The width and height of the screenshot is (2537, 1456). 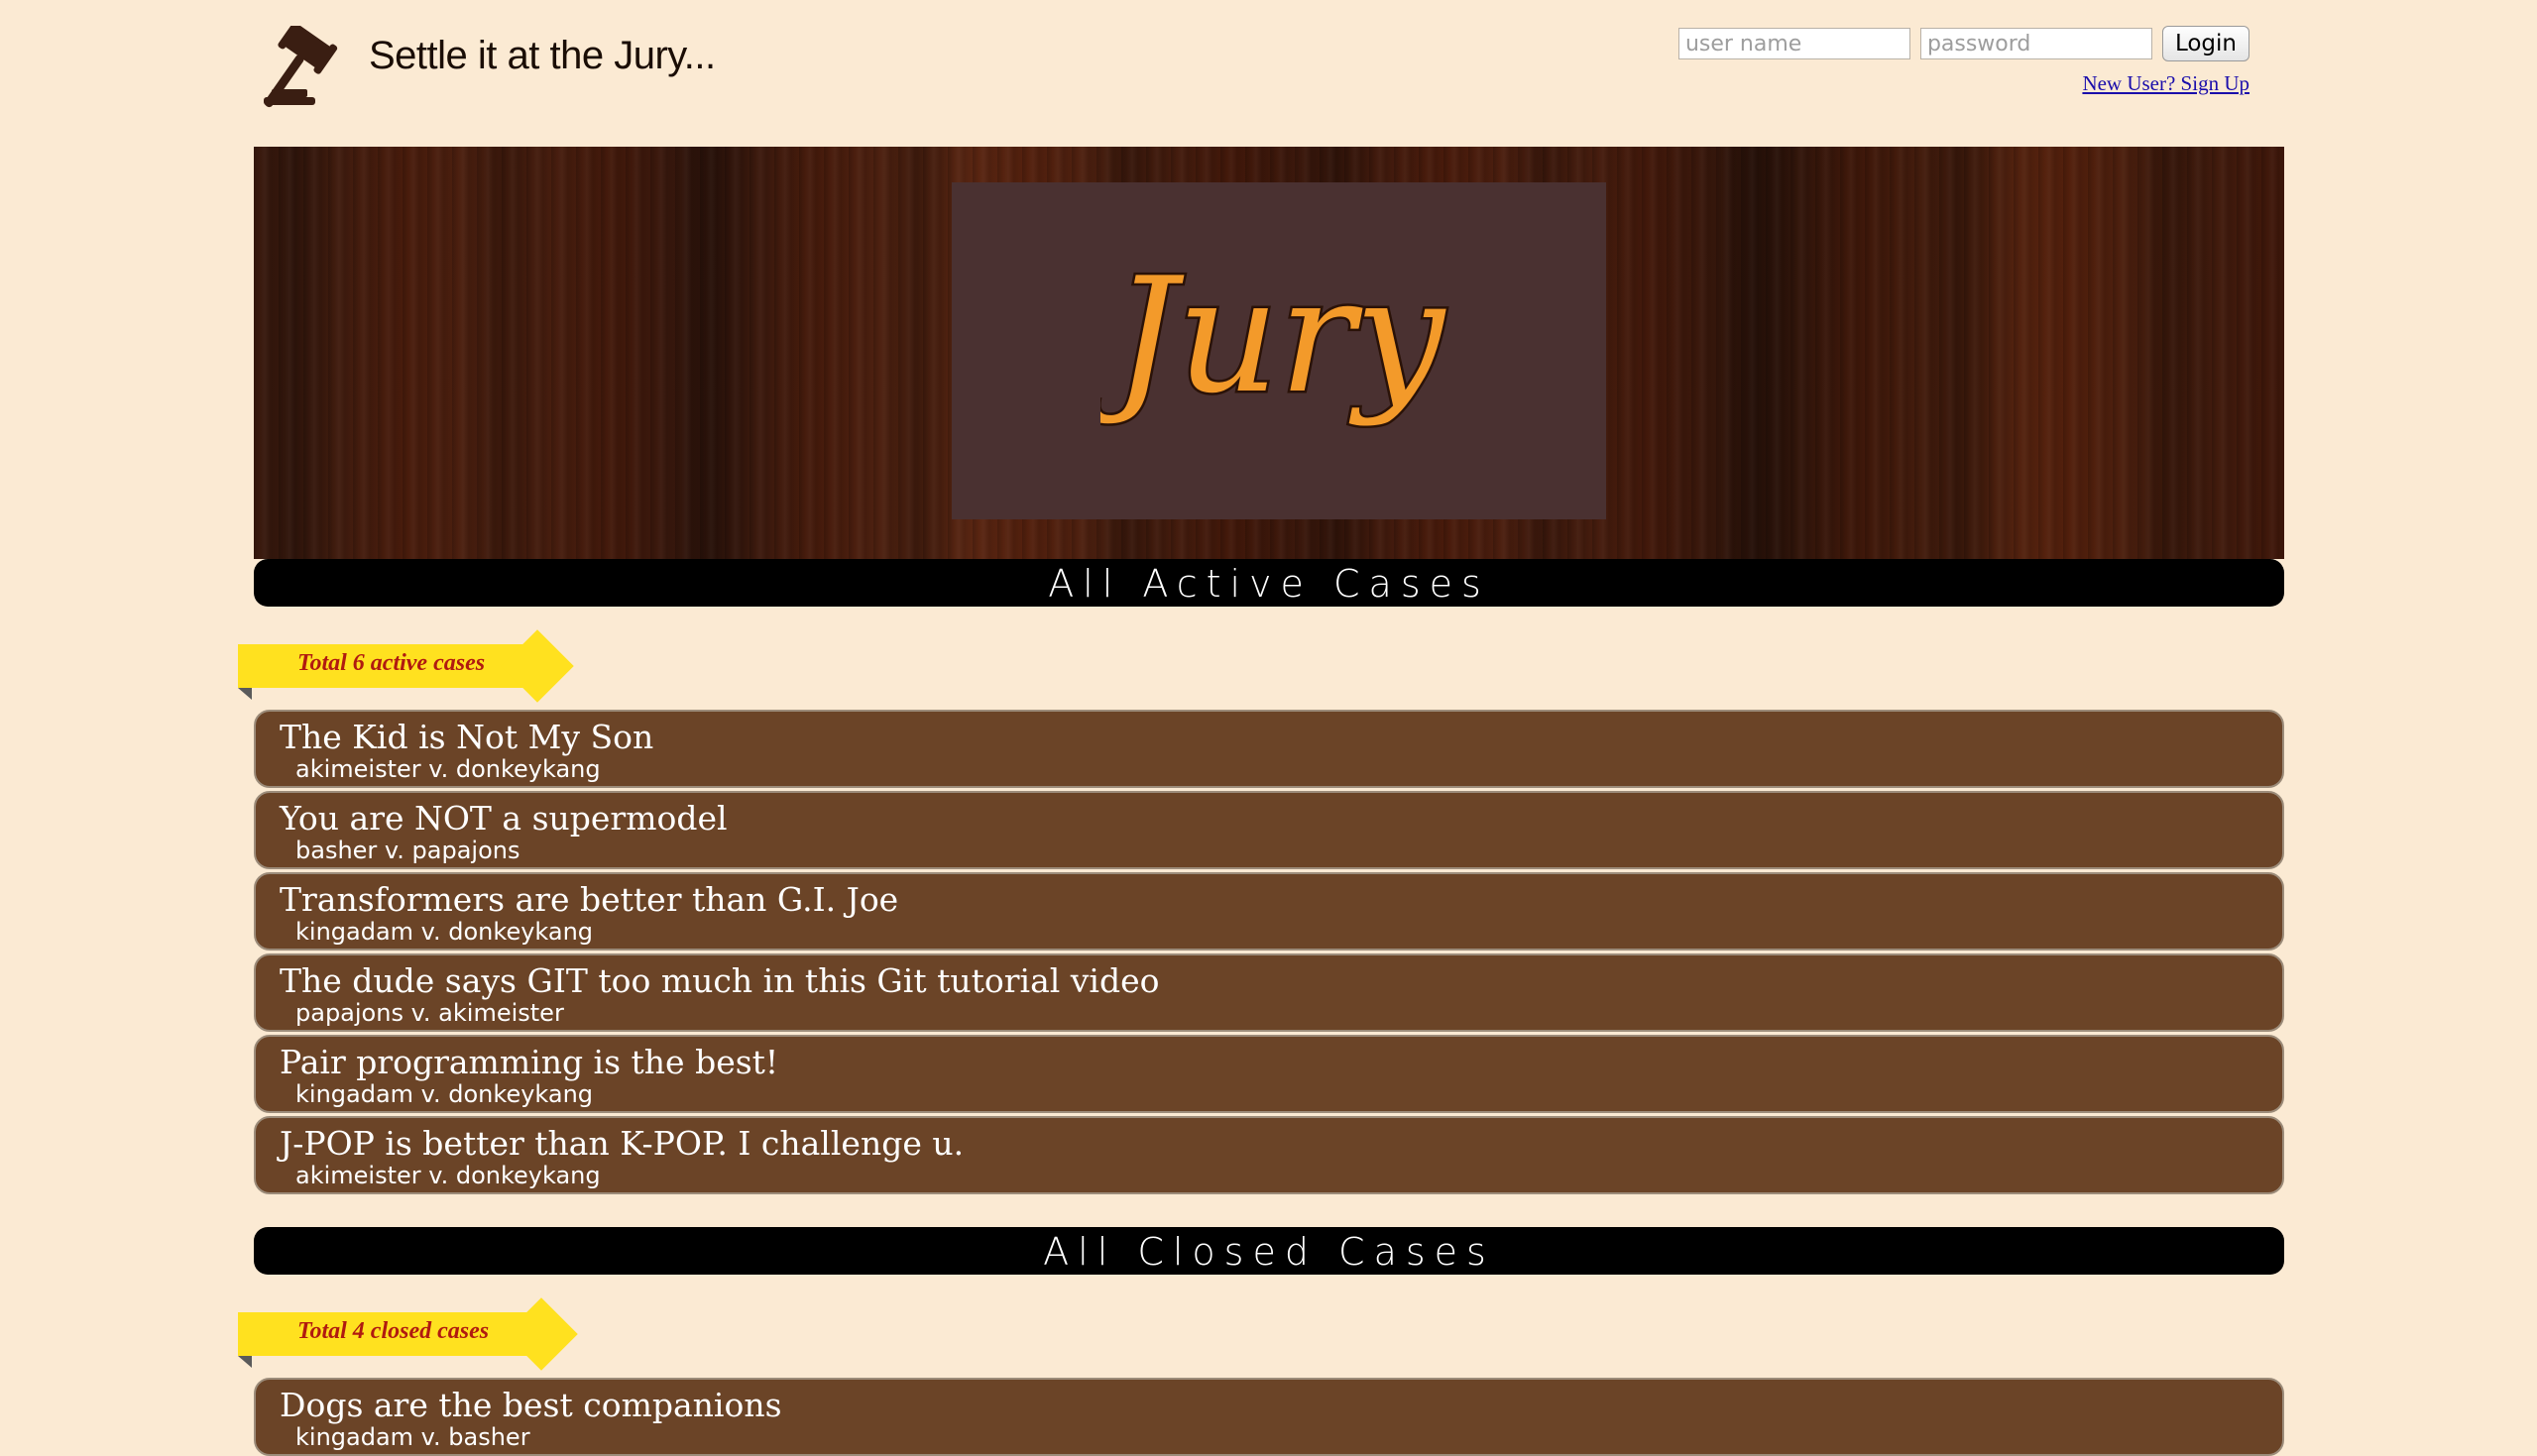 I want to click on case-parties: kingadam v. basher, so click(x=412, y=1437).